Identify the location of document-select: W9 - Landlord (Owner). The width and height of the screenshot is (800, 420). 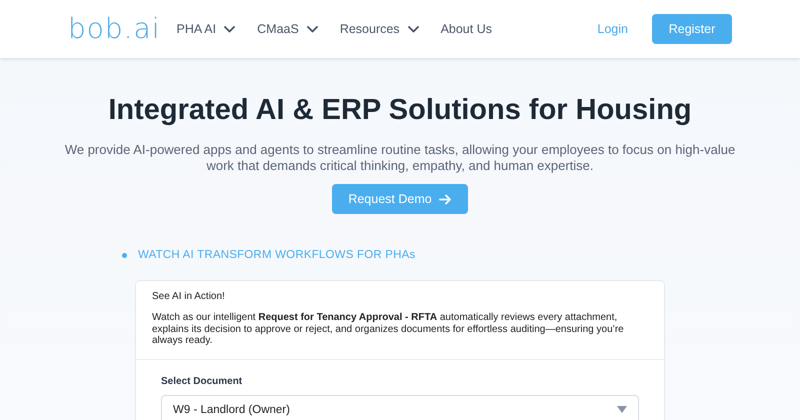
(400, 407).